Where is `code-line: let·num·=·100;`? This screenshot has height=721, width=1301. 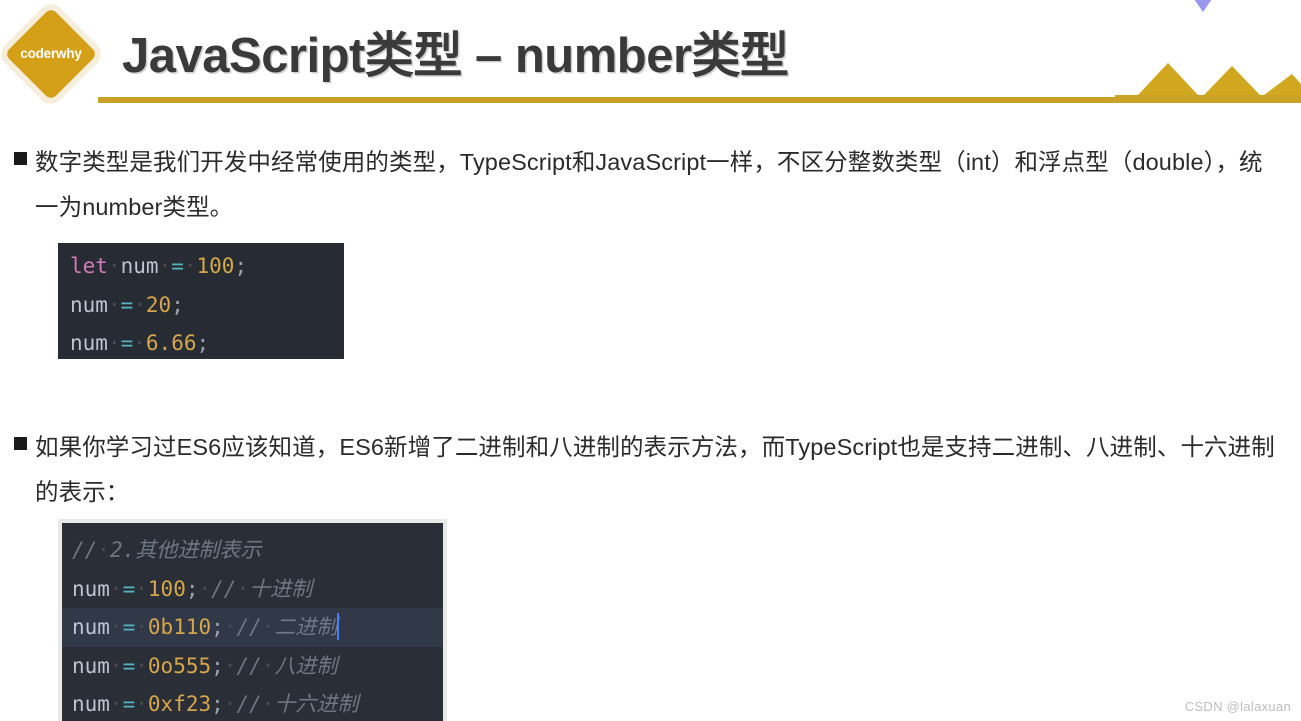
code-line: let·num·=·100; is located at coordinates (207, 266).